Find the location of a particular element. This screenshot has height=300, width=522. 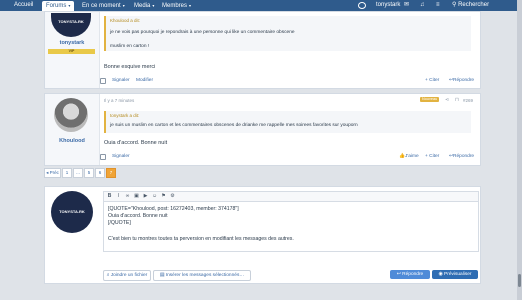

post-number: #269 is located at coordinates (468, 100).